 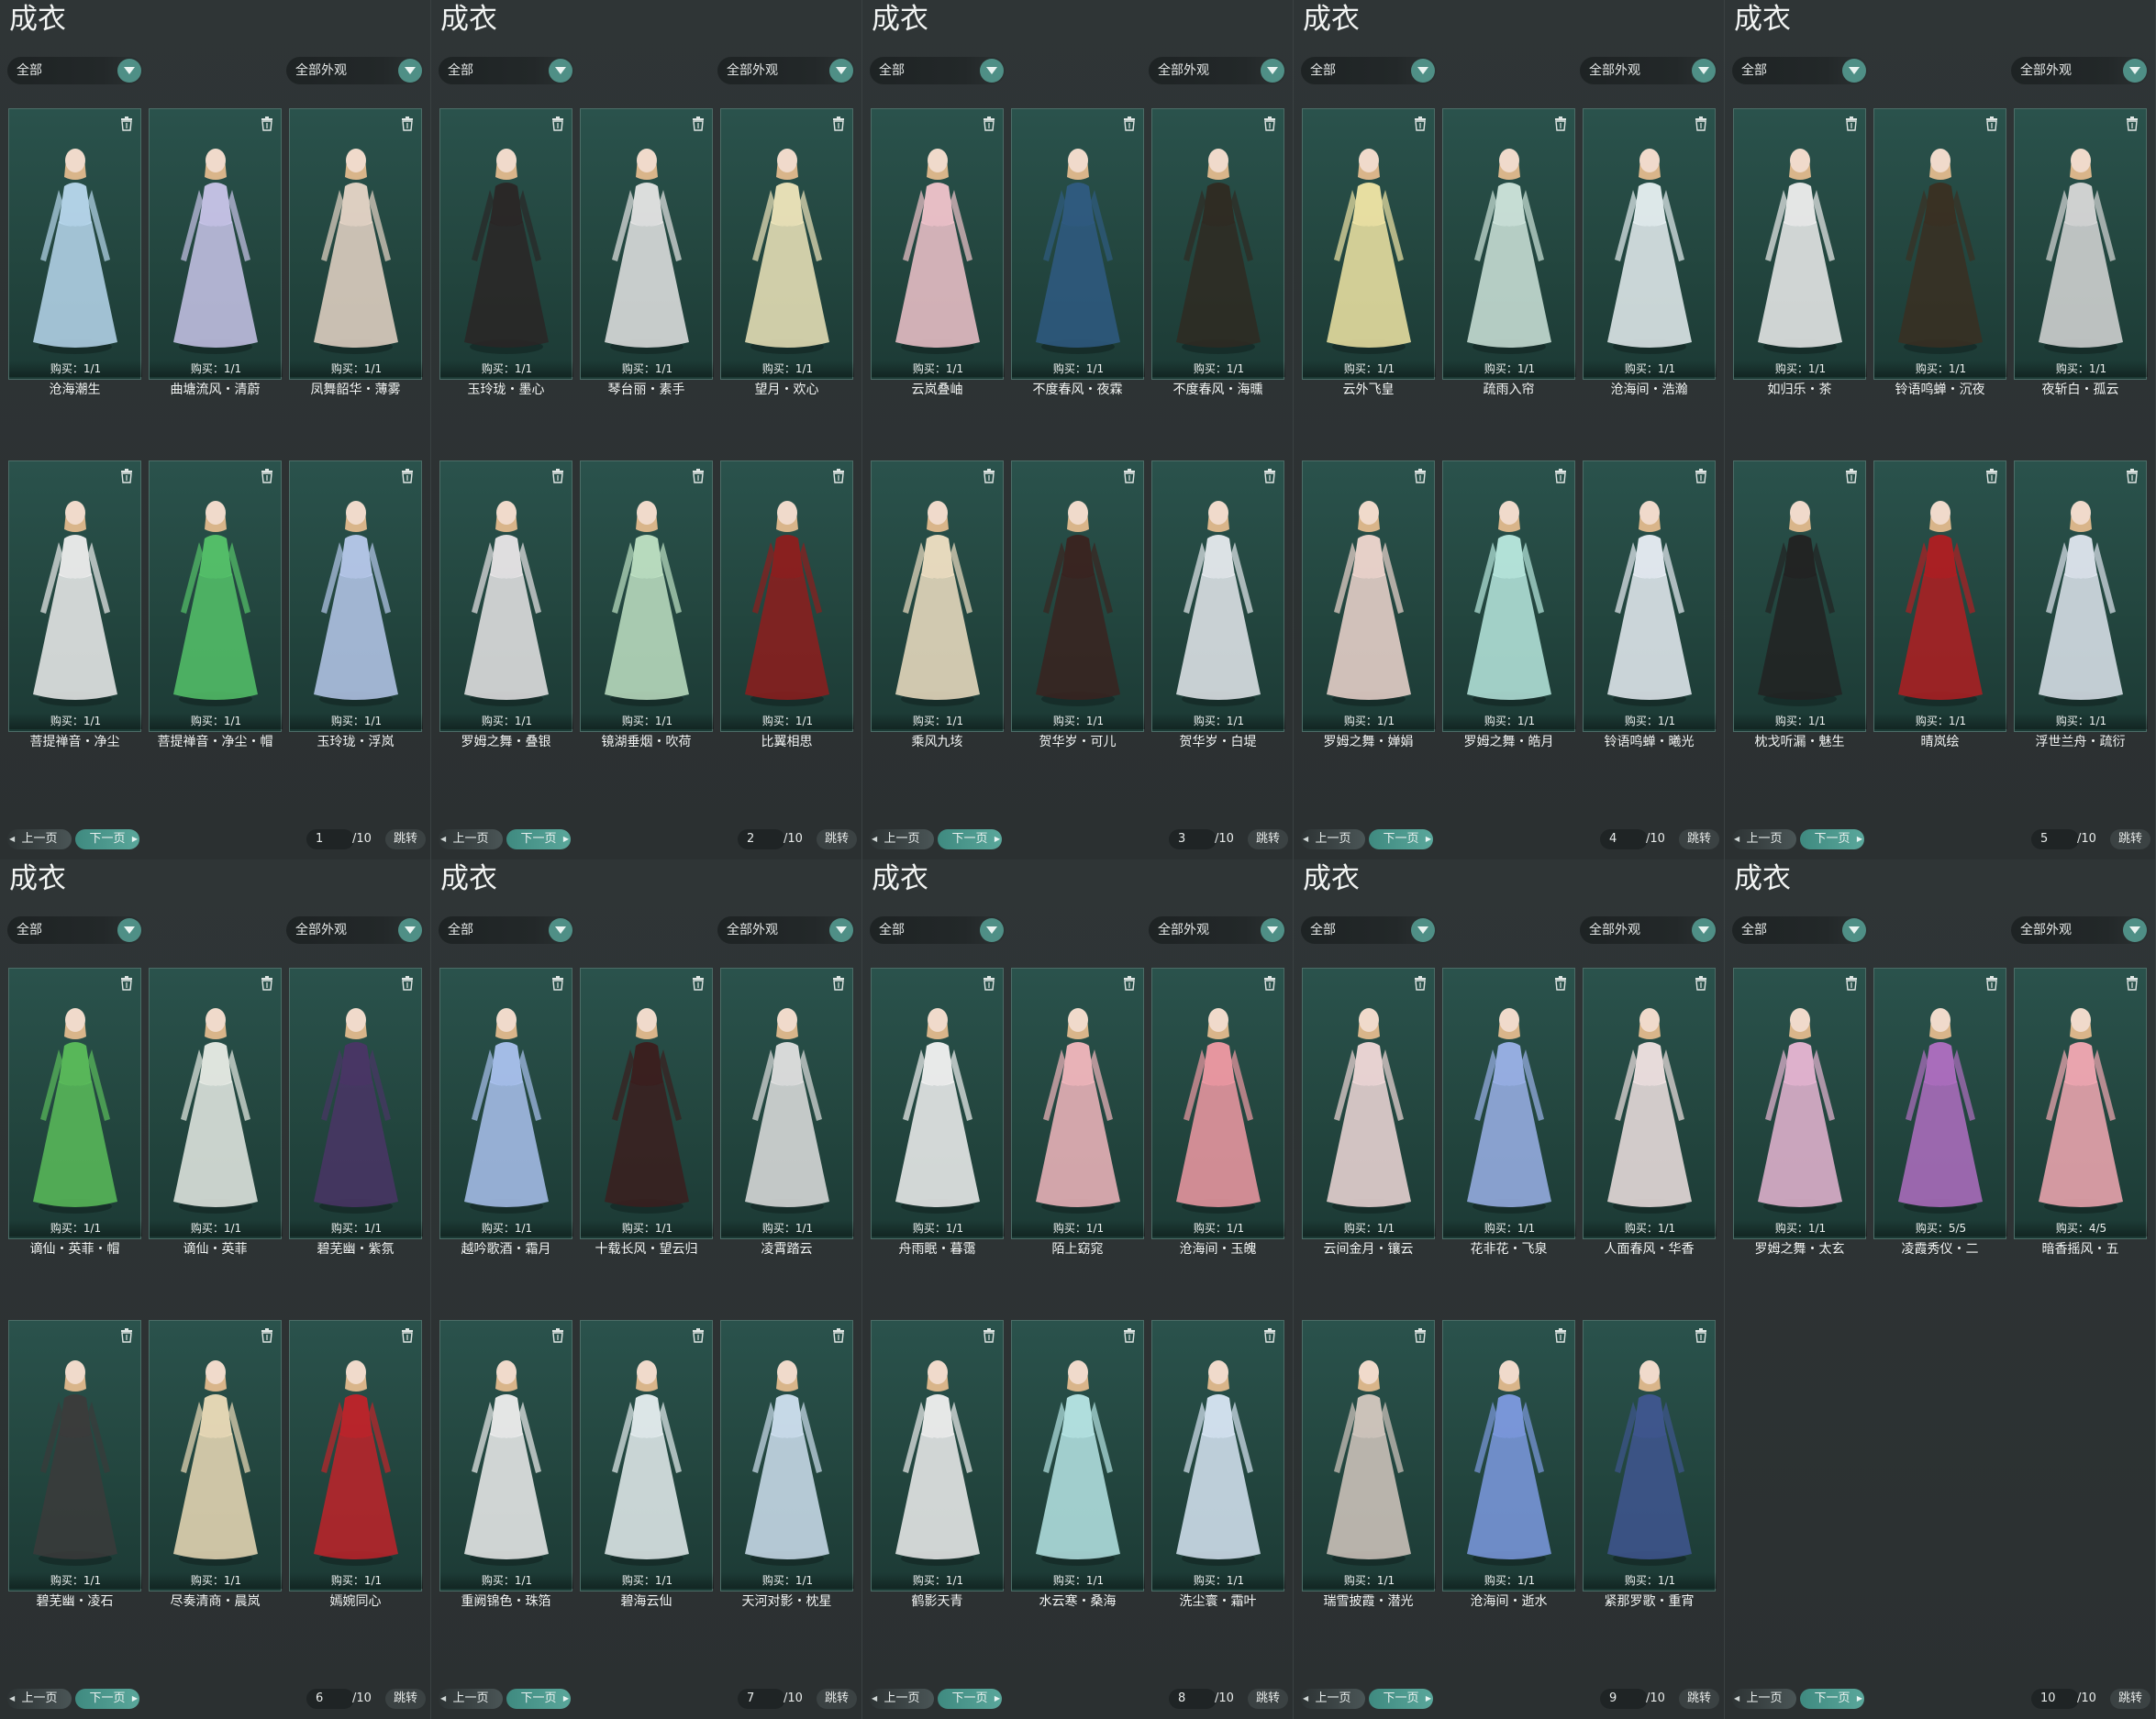 I want to click on outfit-card: 购买：1/1 谪仙・英菲・帽, so click(x=75, y=1112).